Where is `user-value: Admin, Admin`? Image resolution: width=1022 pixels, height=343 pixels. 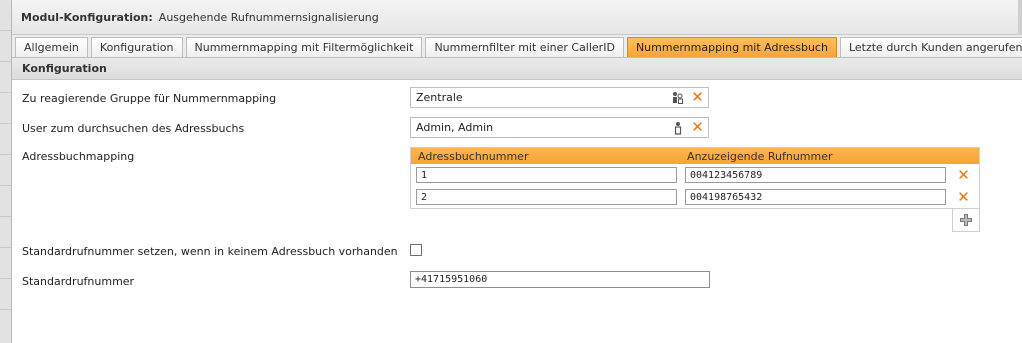
user-value: Admin, Admin is located at coordinates (455, 127).